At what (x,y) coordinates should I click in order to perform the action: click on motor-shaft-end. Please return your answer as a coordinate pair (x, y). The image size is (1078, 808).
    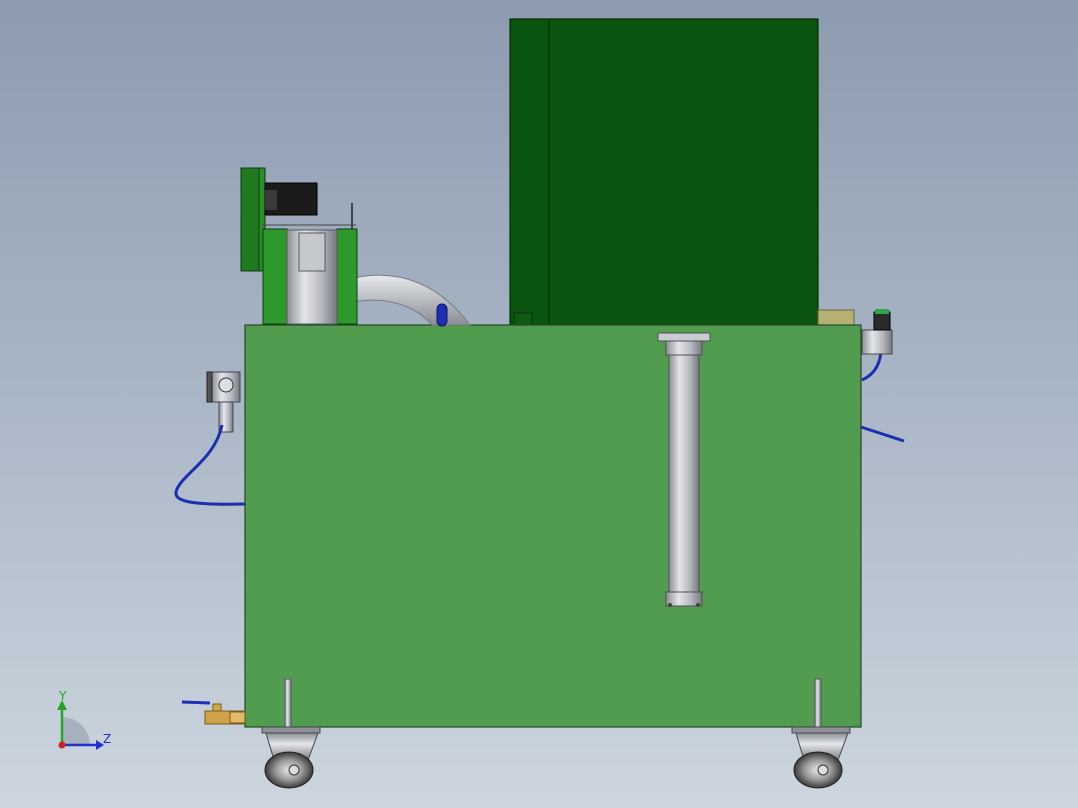
    Looking at the image, I should click on (271, 200).